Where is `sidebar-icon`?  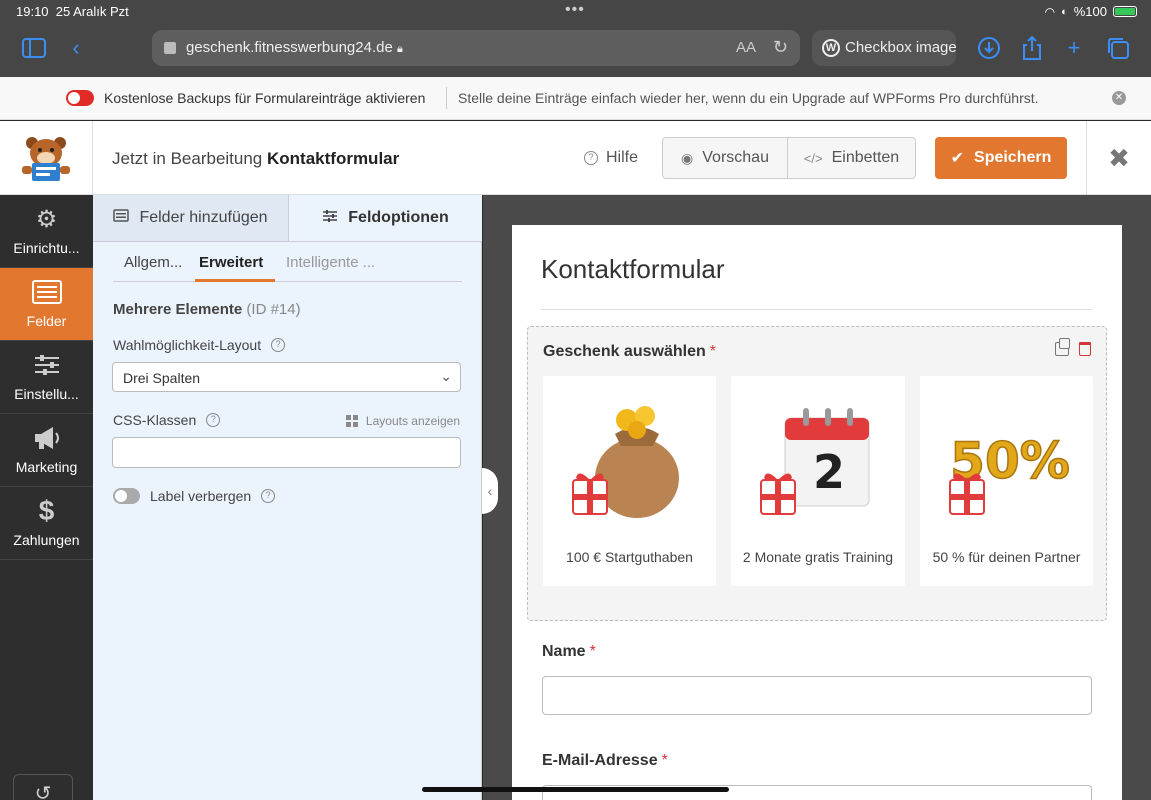 sidebar-icon is located at coordinates (34, 48).